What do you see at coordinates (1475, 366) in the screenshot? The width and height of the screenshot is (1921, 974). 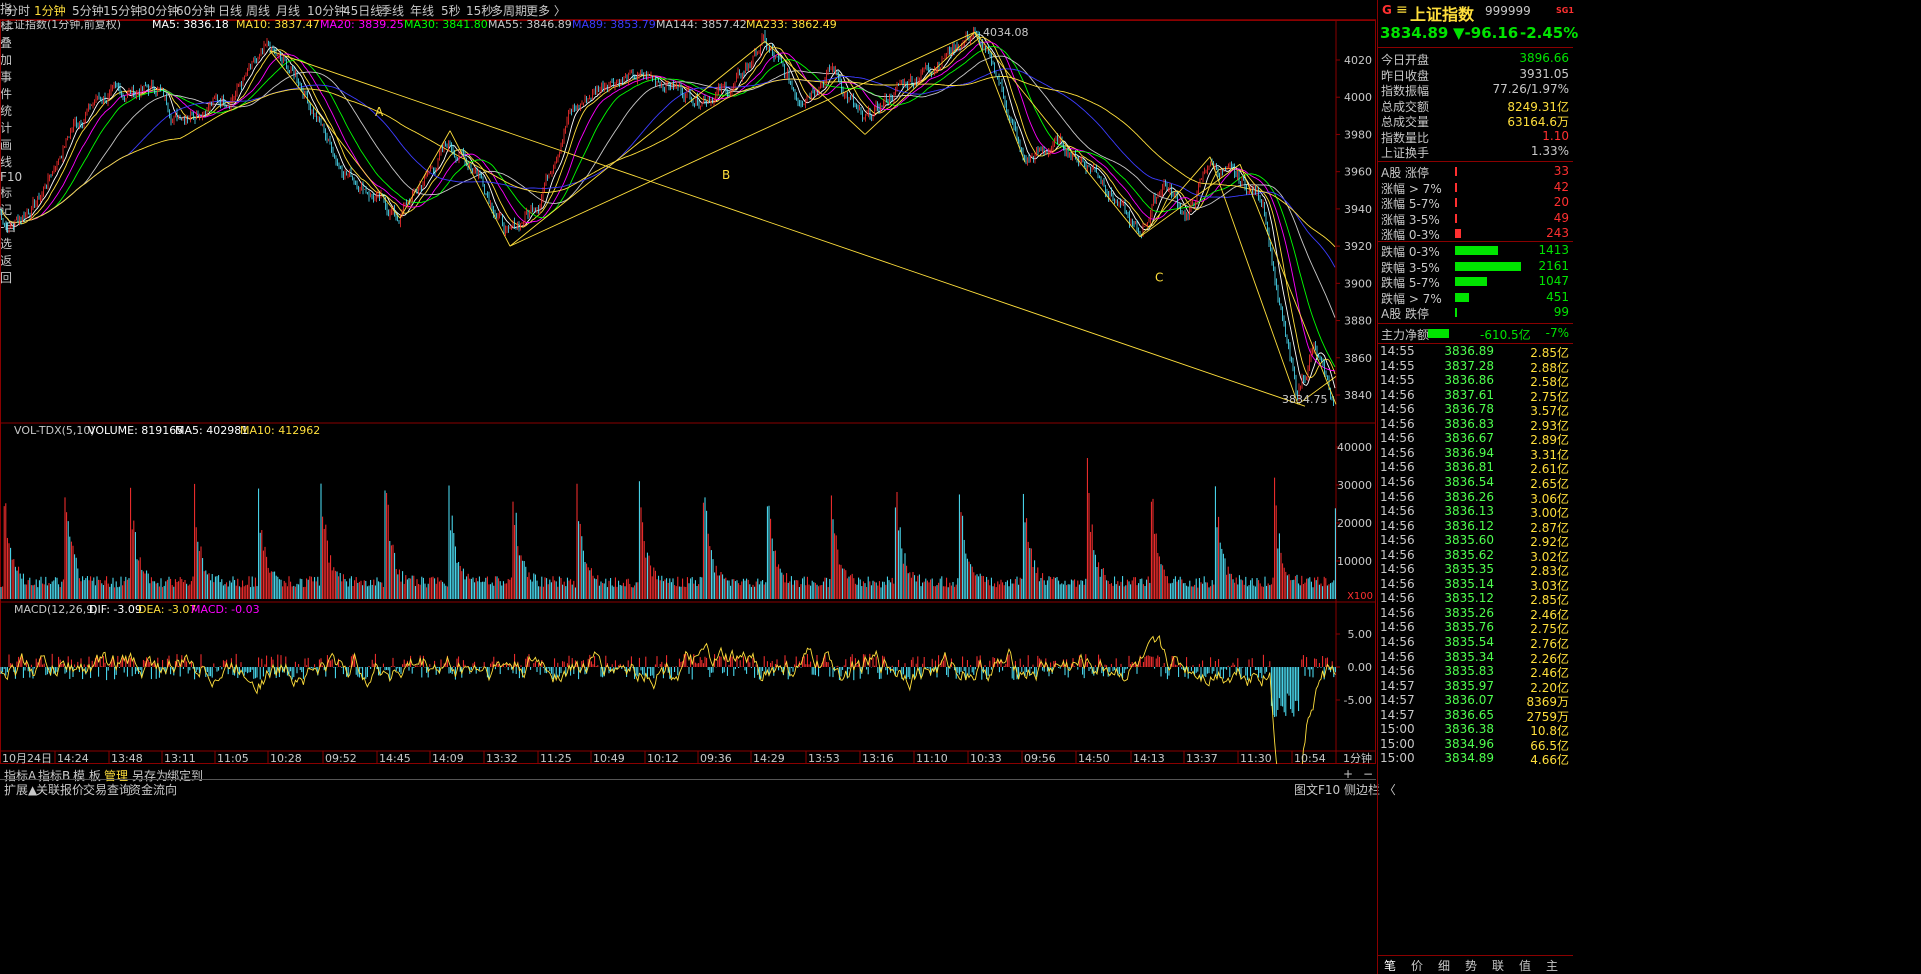 I see `tick-row: 14:55 3837.28 2.88亿` at bounding box center [1475, 366].